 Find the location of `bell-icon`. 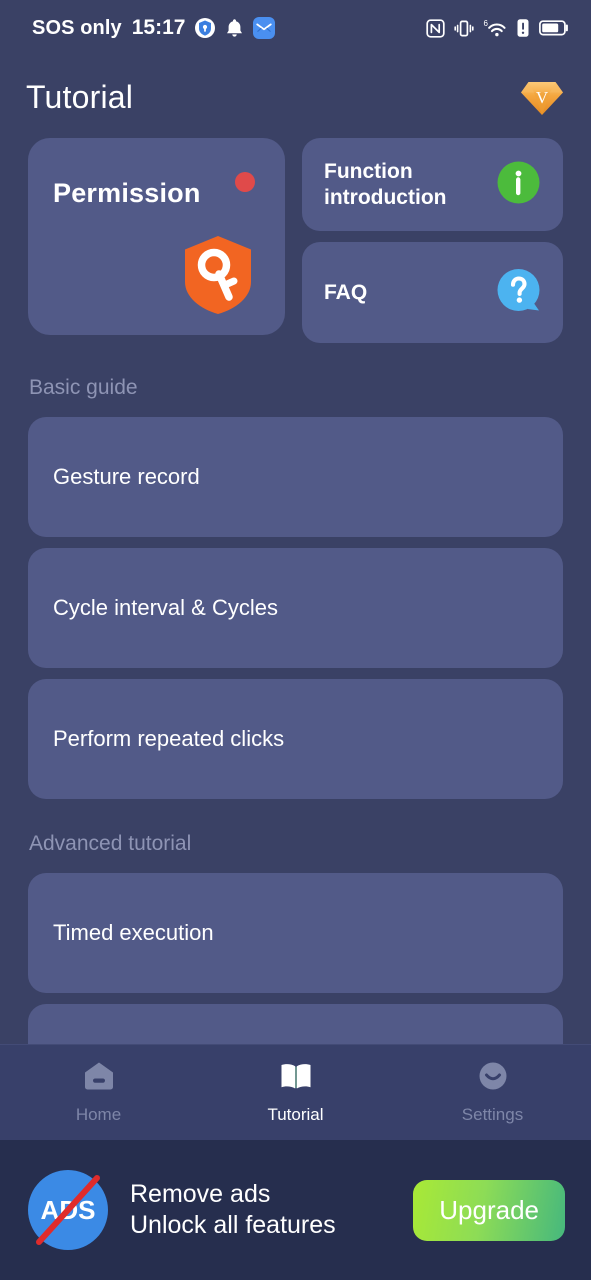

bell-icon is located at coordinates (234, 28).